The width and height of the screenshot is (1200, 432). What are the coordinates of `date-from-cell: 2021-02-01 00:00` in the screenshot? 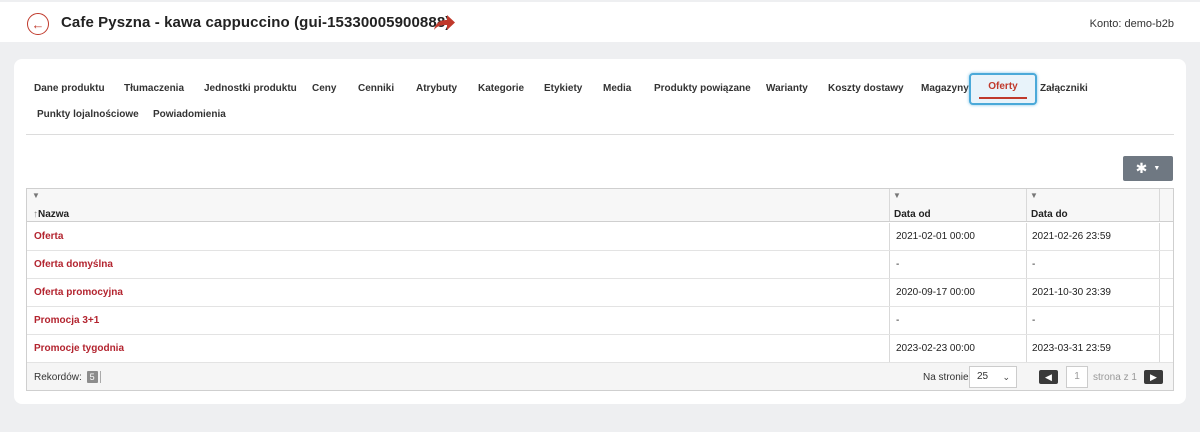 It's located at (935, 236).